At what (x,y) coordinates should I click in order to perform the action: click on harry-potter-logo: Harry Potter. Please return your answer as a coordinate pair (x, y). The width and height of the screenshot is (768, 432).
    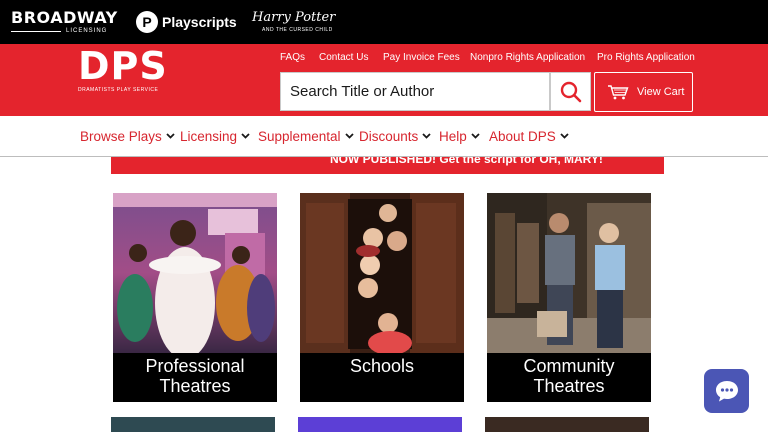
    Looking at the image, I should click on (293, 17).